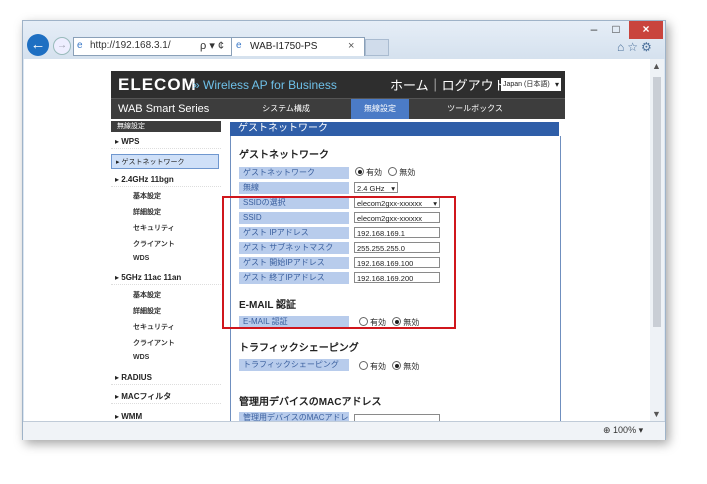 Image resolution: width=707 pixels, height=484 pixels. Describe the element at coordinates (154, 244) in the screenshot. I see `sidebar-sub-client: クライアント` at that location.